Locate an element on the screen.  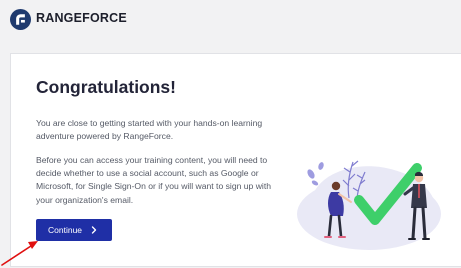
continue-button: Continue is located at coordinates (74, 230).